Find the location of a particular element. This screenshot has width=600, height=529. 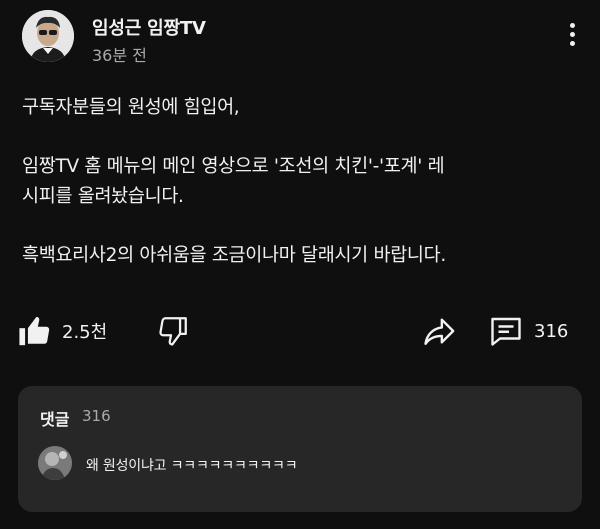

comment-count: 316 is located at coordinates (551, 331).